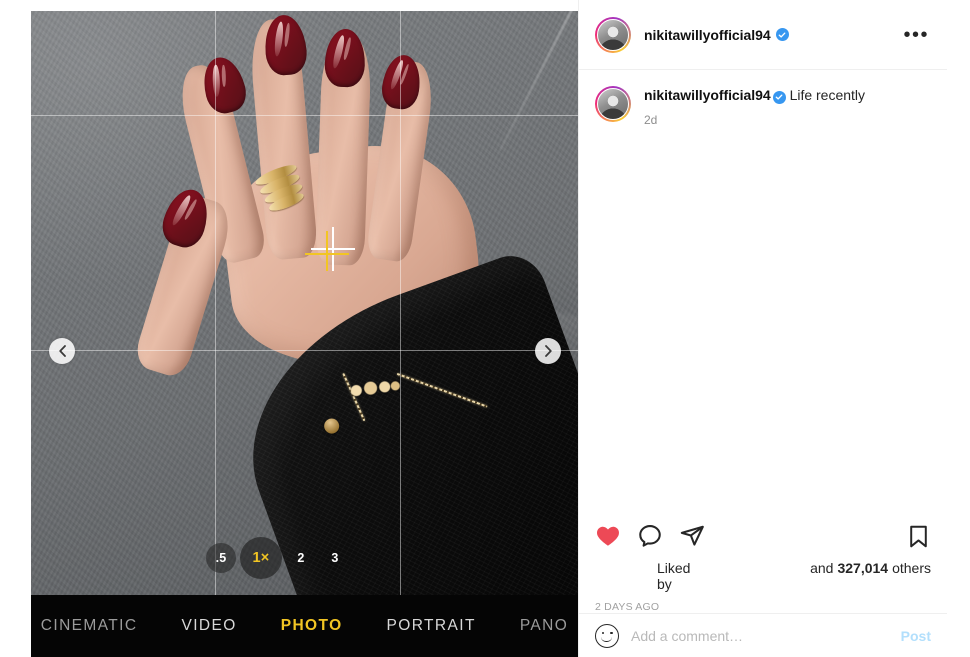 This screenshot has height=657, width=970. I want to click on profile-avatar, so click(613, 34).